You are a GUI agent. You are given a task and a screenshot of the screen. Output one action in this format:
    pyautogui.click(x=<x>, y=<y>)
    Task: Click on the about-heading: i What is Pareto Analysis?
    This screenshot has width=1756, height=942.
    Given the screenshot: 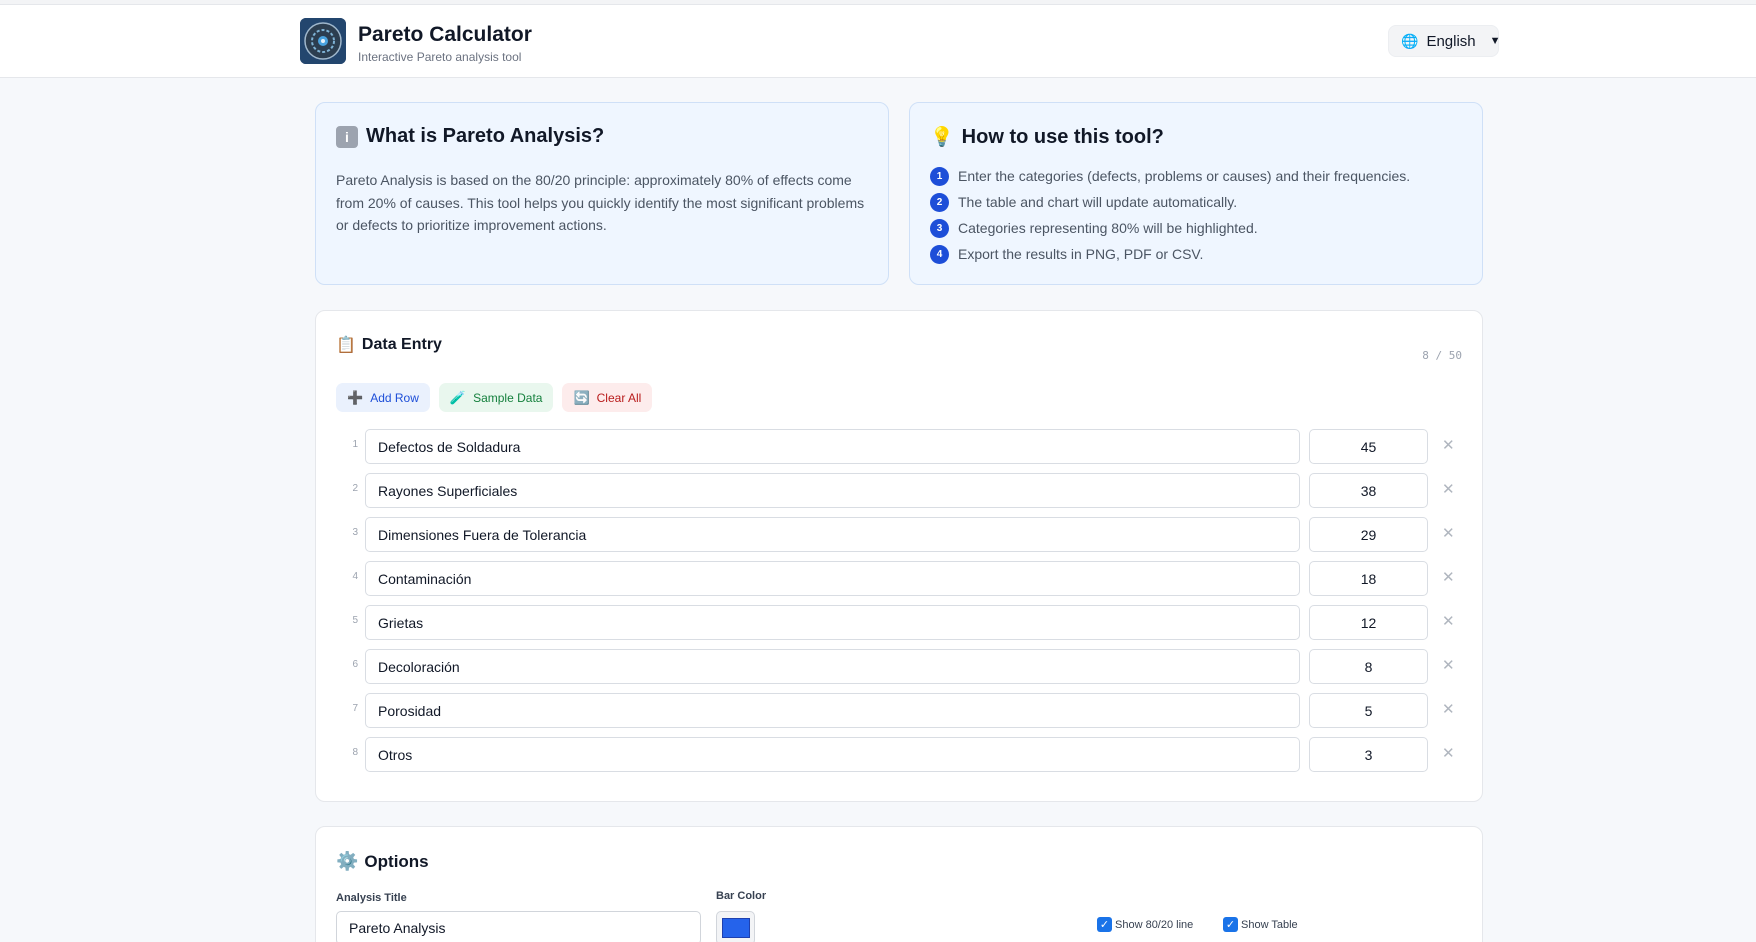 What is the action you would take?
    pyautogui.click(x=470, y=136)
    